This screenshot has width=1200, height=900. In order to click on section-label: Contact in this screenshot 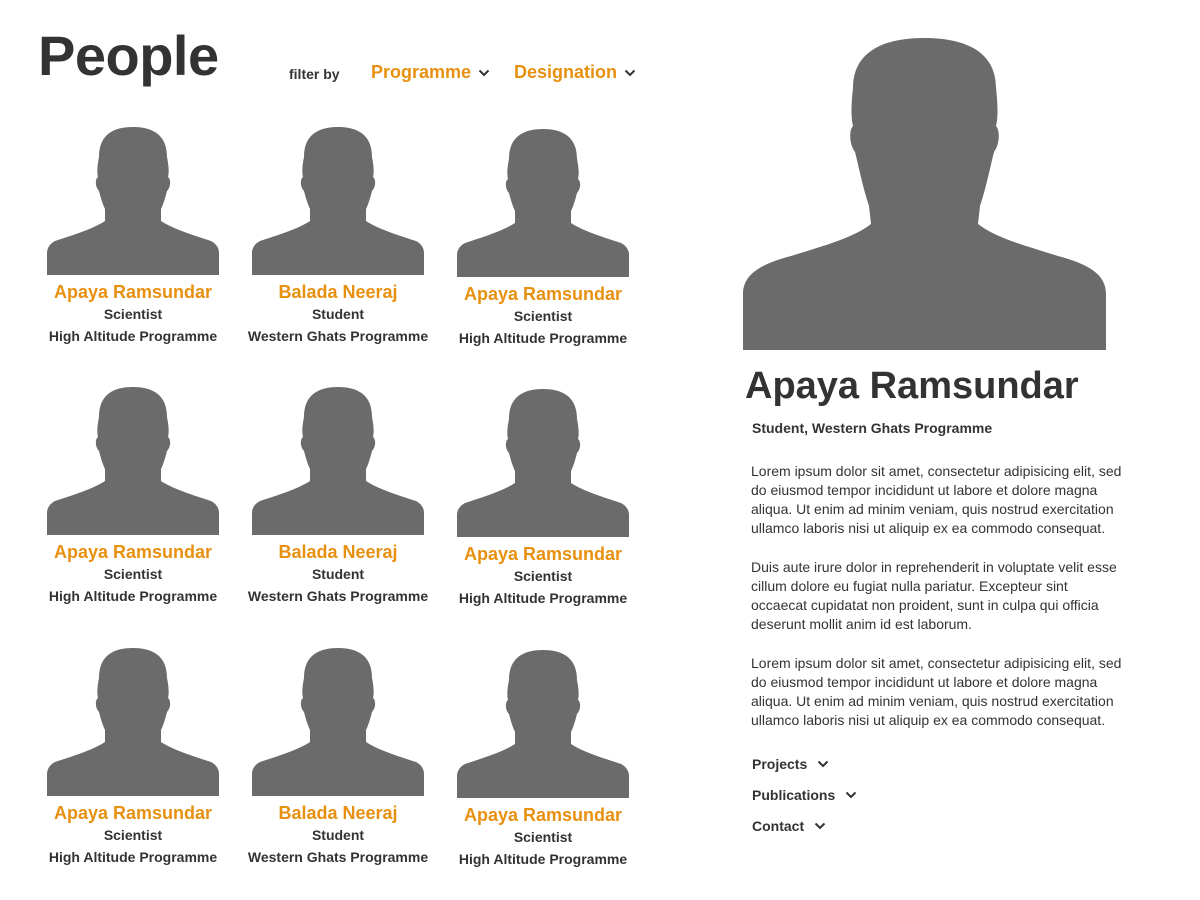, I will do `click(778, 825)`.